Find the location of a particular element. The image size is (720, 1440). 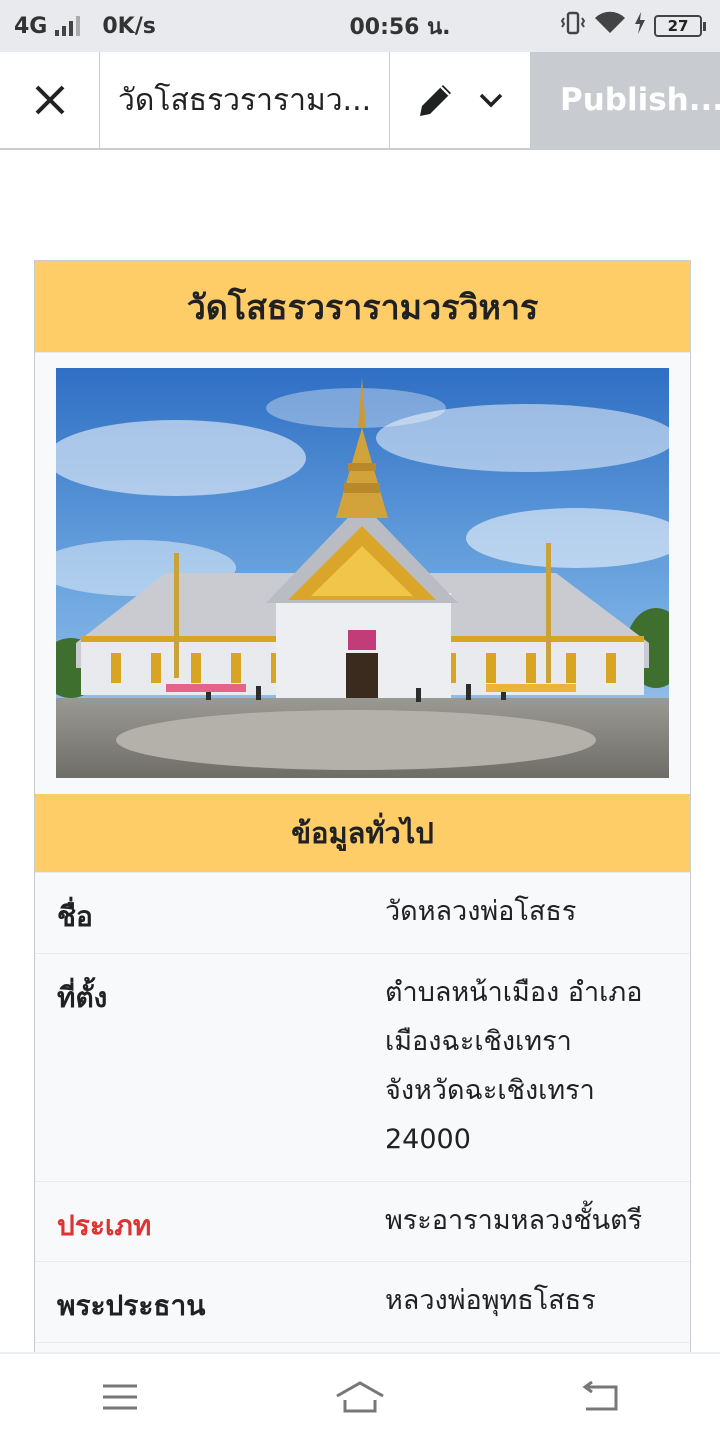

row-value: พระอารามหลวงชั้นตรี is located at coordinates (514, 1220).